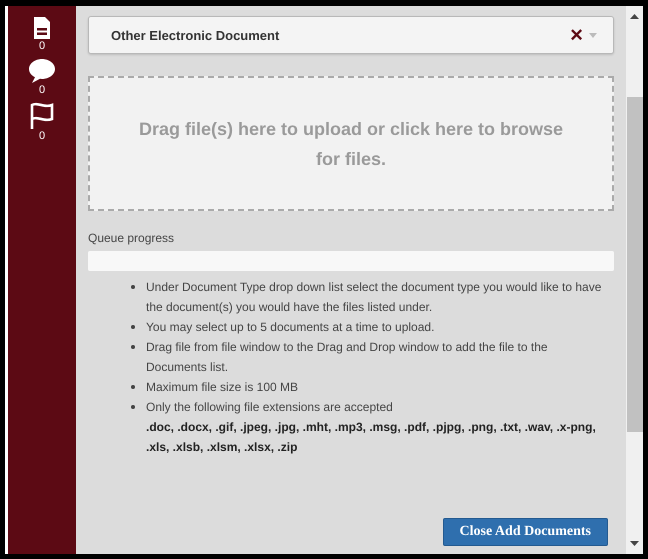  What do you see at coordinates (634, 16) in the screenshot?
I see `scroll-up-icon` at bounding box center [634, 16].